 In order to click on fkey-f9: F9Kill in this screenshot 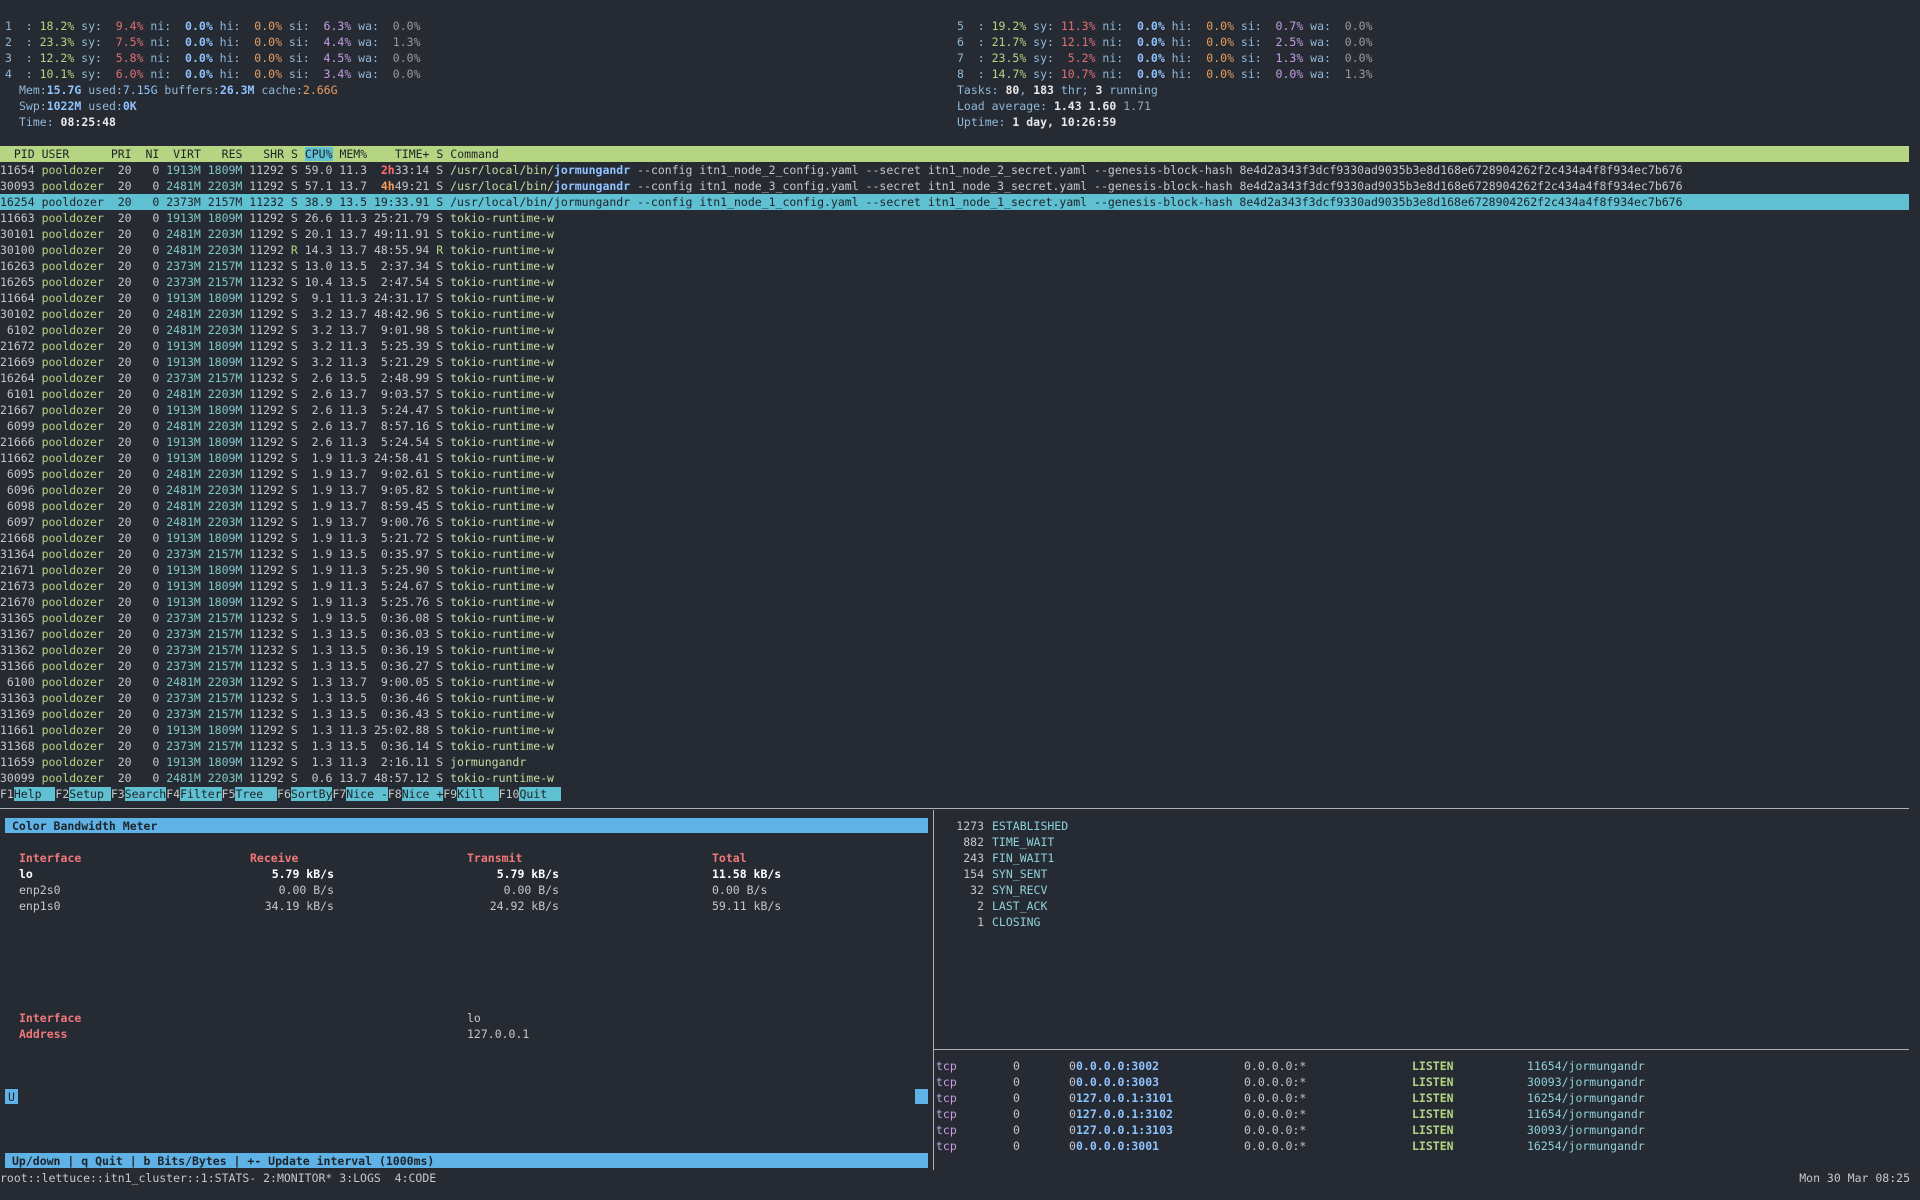, I will do `click(471, 794)`.